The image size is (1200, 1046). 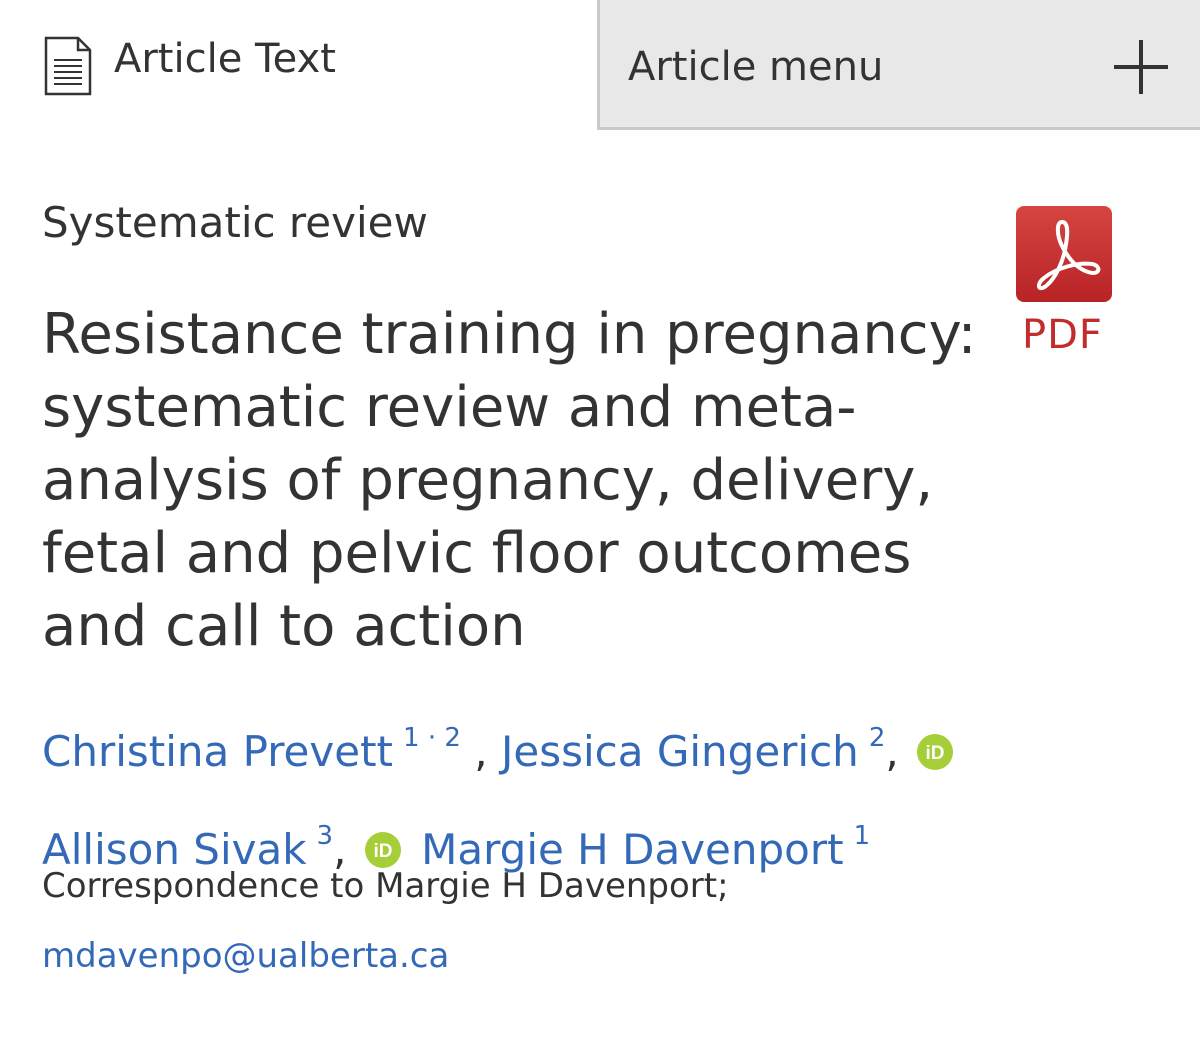 What do you see at coordinates (877, 738) in the screenshot?
I see `affiliation-link: 2` at bounding box center [877, 738].